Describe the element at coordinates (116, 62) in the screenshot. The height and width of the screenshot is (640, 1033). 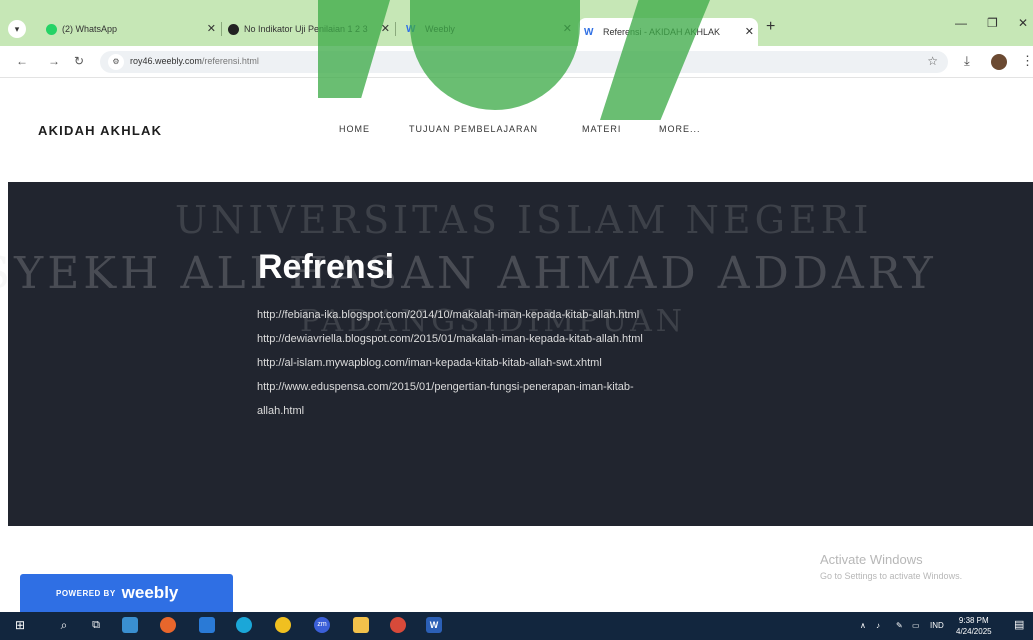
I see `site-info-icon: ⚙` at that location.